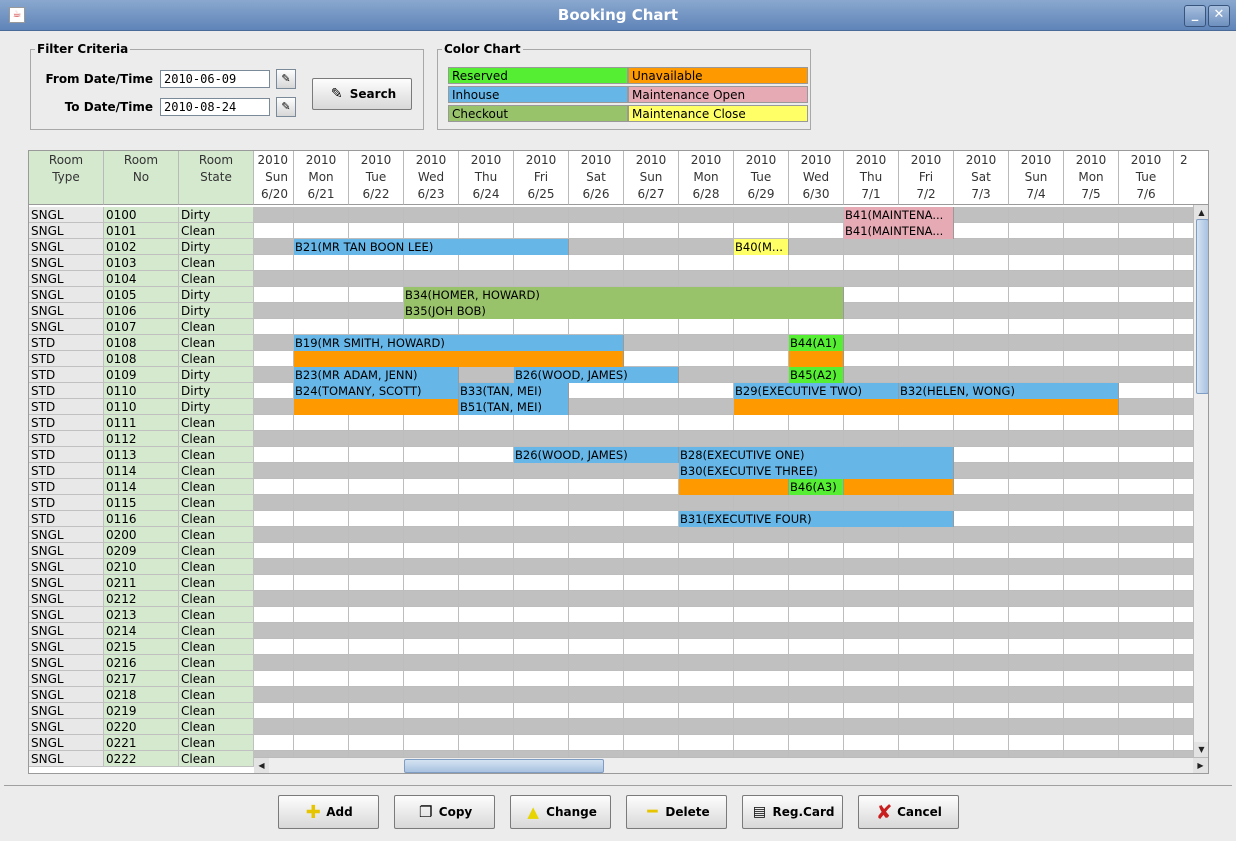 The width and height of the screenshot is (1236, 841). Describe the element at coordinates (1200, 481) in the screenshot. I see `vertical-scrollbar: ▲ ▼` at that location.